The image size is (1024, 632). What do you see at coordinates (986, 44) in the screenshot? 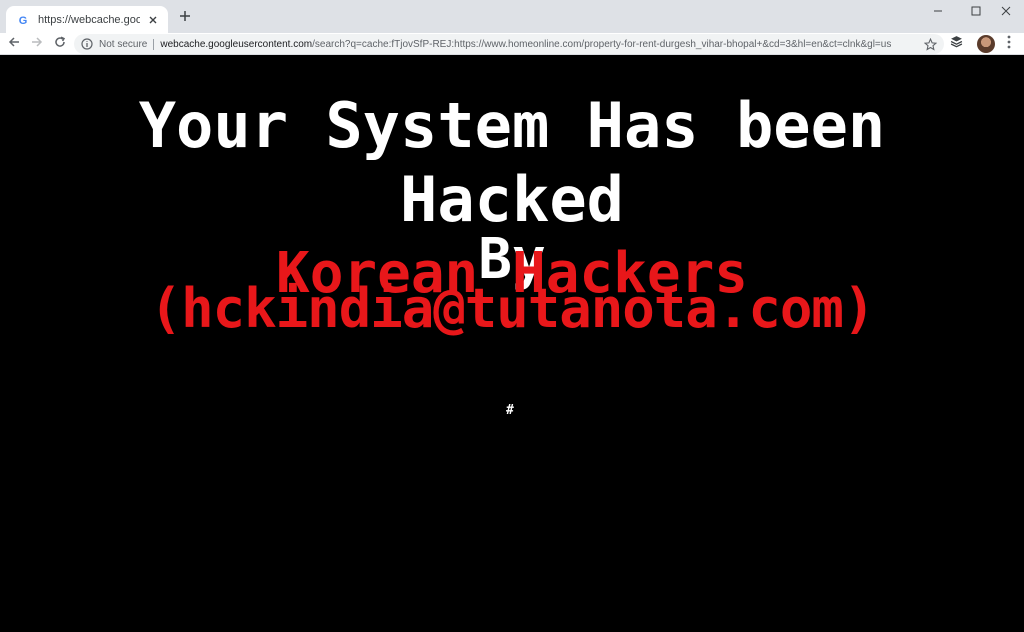
I see `profile-avatar` at bounding box center [986, 44].